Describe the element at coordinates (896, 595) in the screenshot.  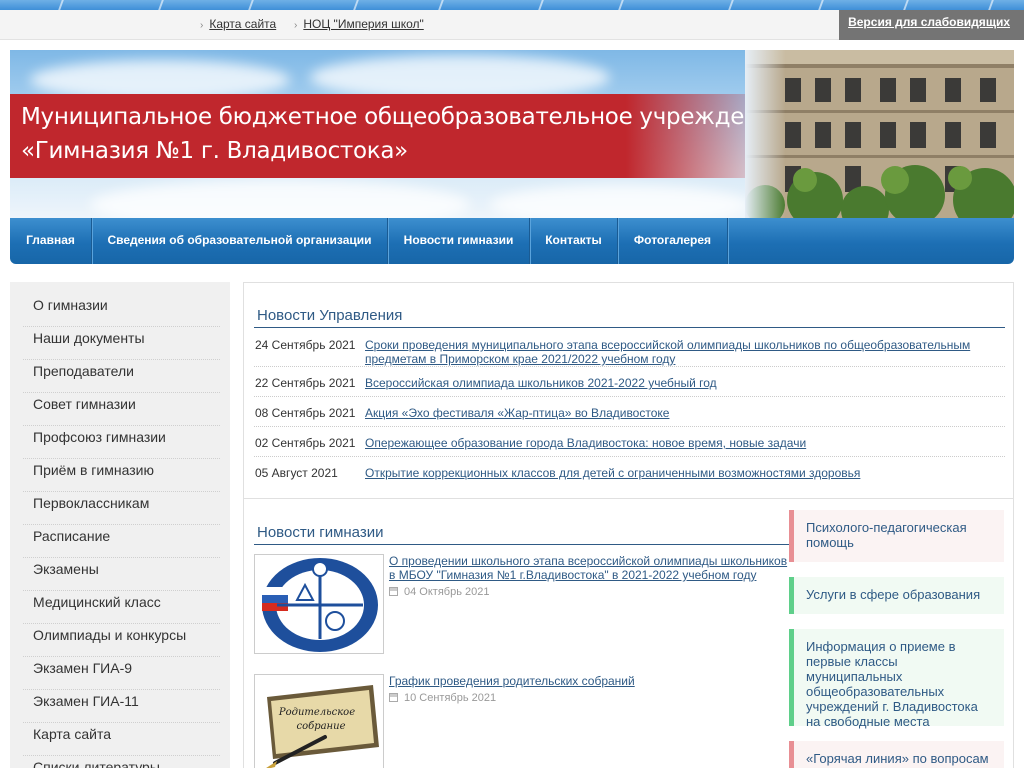
I see `banner-edu-services: Услуги в сфере образования` at that location.